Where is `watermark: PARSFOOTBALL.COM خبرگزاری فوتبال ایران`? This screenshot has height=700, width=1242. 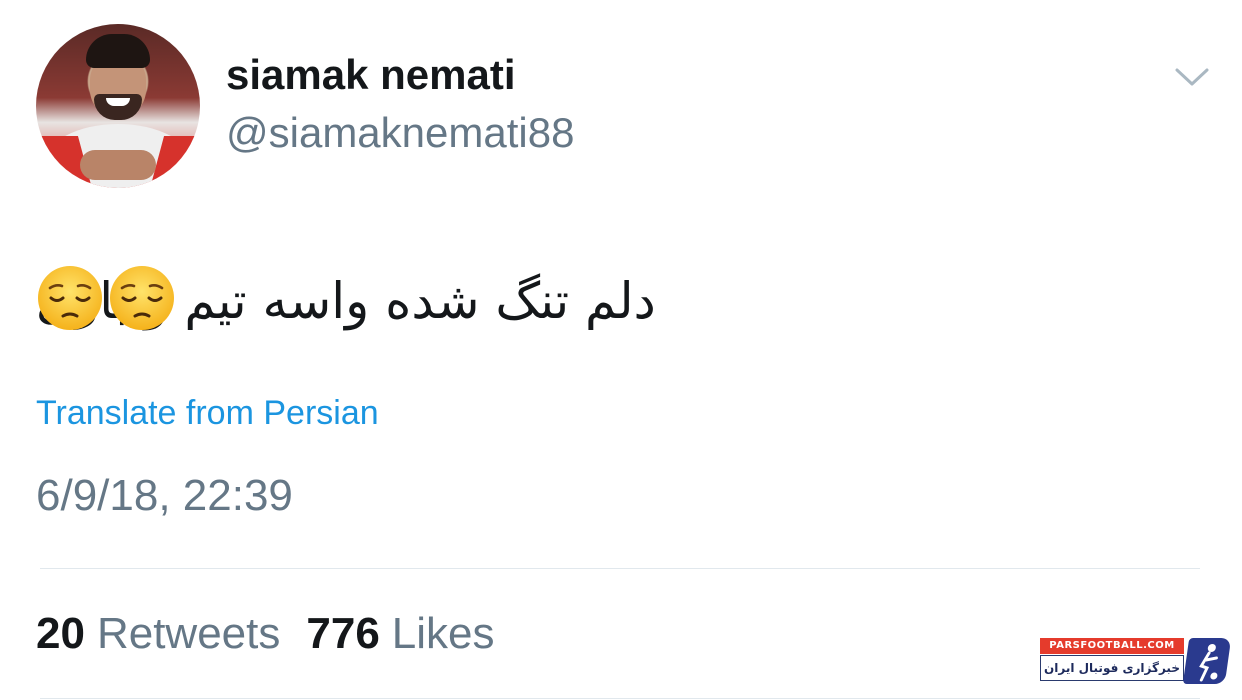 watermark: PARSFOOTBALL.COM خبرگزاری فوتبال ایران is located at coordinates (1136, 661).